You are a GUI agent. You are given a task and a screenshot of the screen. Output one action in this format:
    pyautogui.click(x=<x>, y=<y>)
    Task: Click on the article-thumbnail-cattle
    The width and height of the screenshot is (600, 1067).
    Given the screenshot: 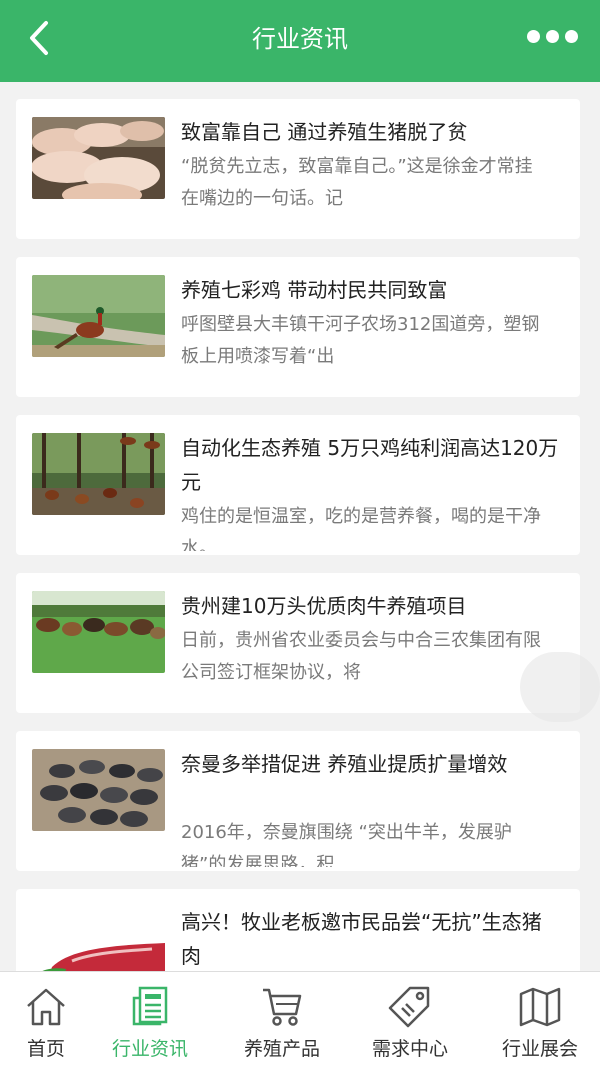 What is the action you would take?
    pyautogui.click(x=98, y=632)
    